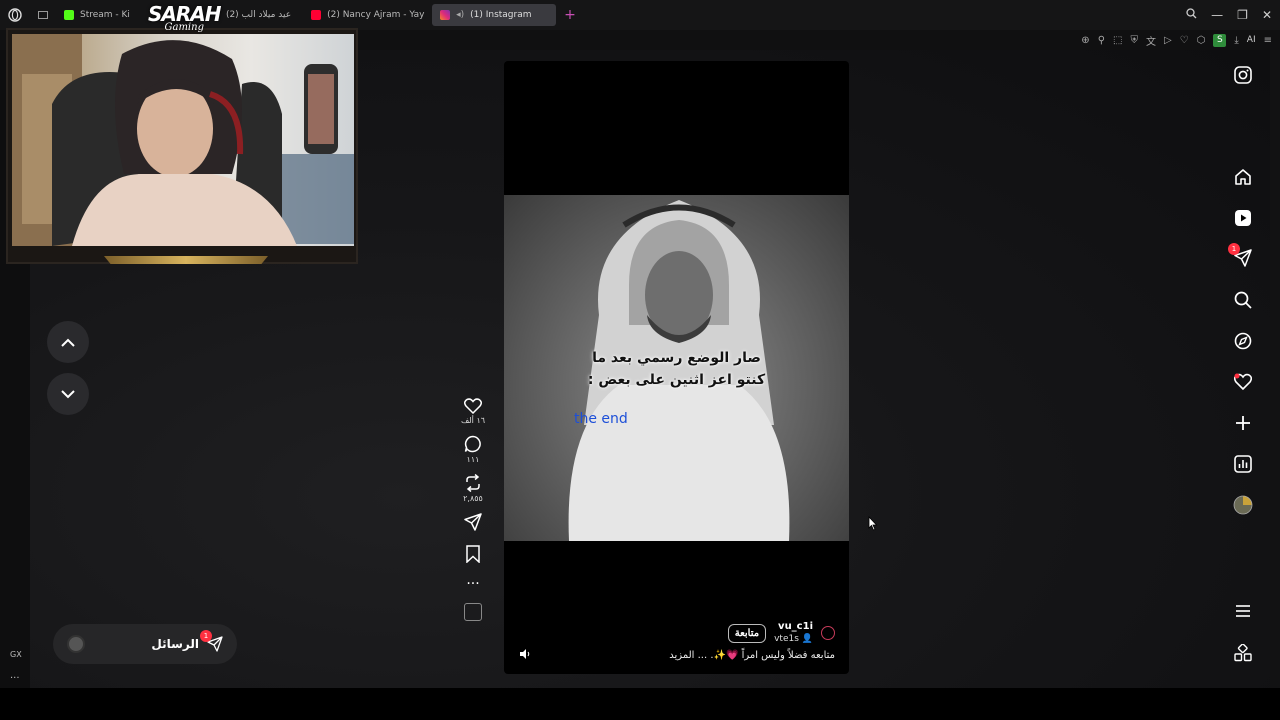 This screenshot has height=720, width=1280. Describe the element at coordinates (1242, 15) in the screenshot. I see `restore-icon: ❐` at that location.